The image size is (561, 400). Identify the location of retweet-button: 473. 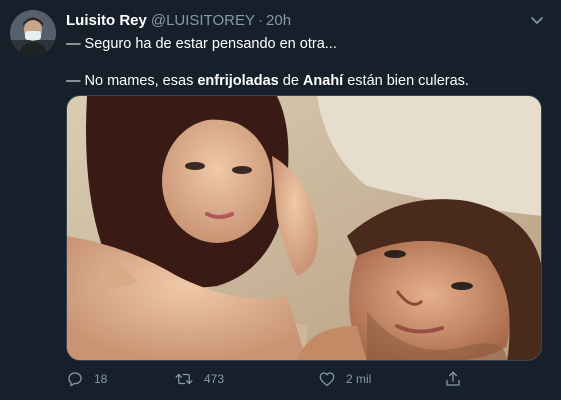
(199, 379).